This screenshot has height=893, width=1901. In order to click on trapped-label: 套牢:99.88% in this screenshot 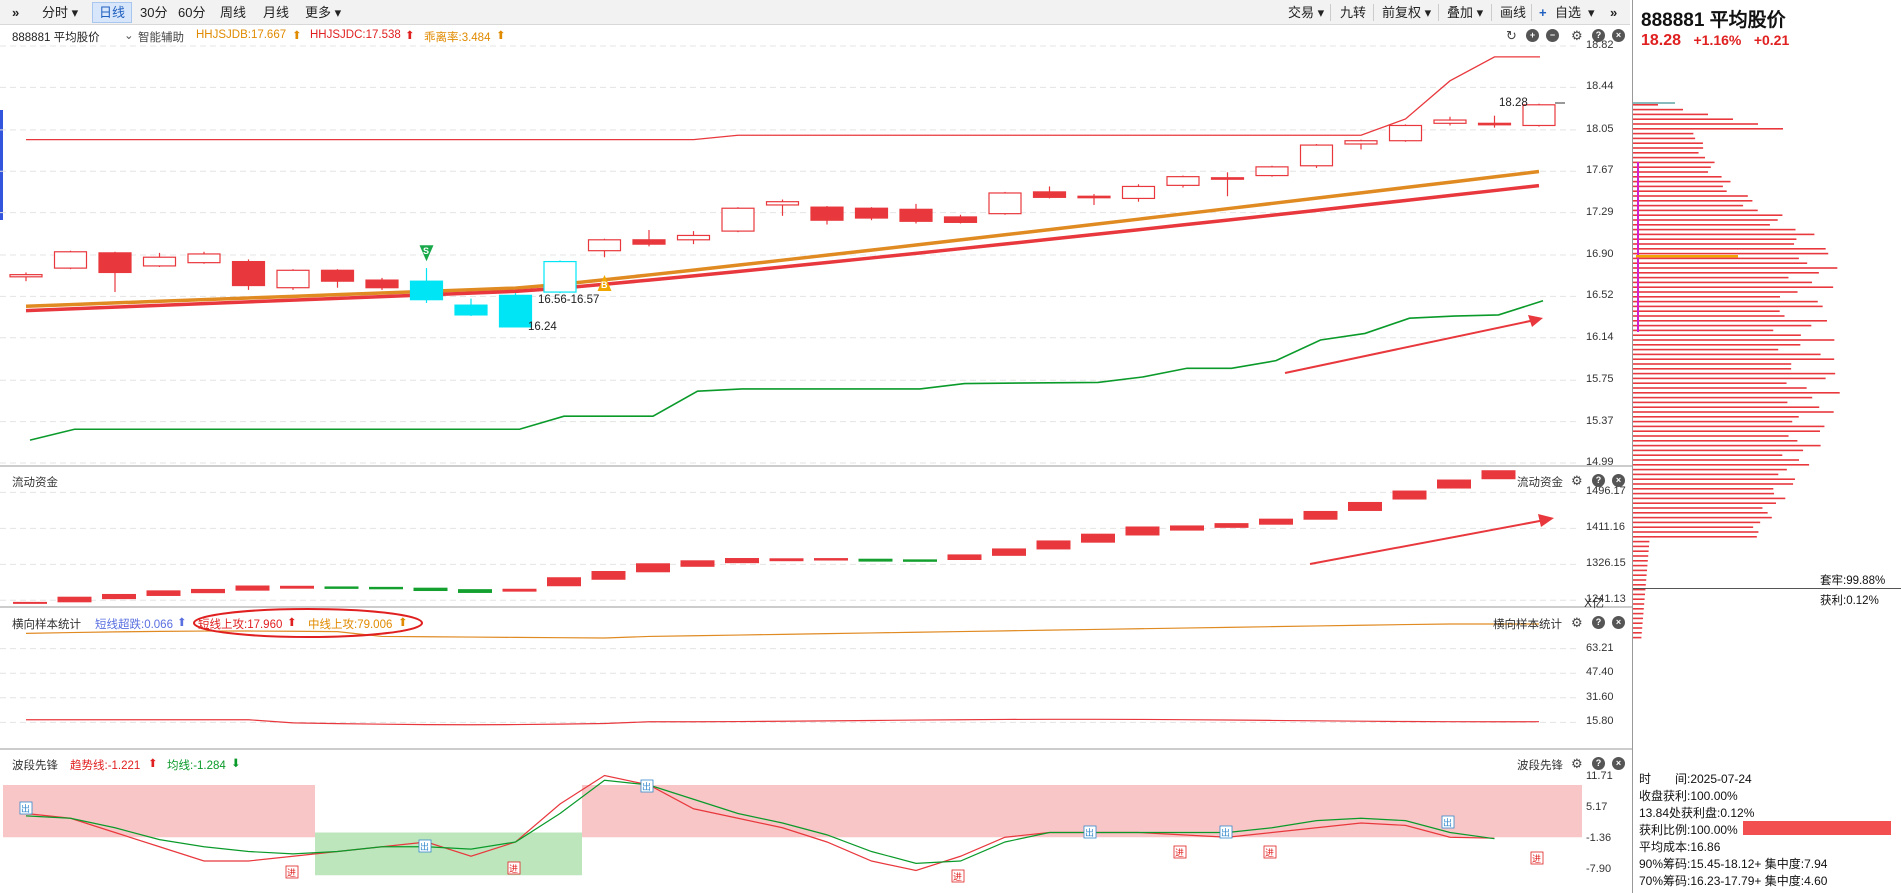, I will do `click(1853, 581)`.